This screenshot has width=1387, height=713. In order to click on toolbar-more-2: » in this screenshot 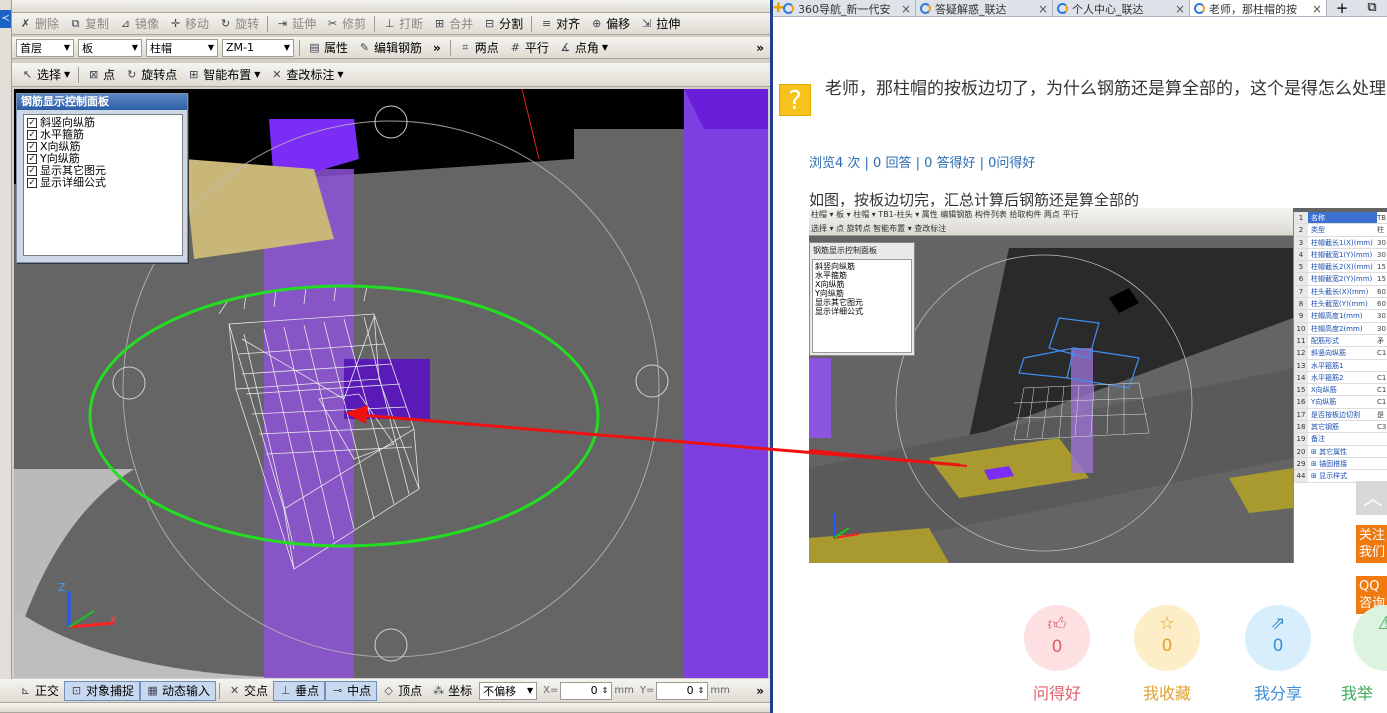, I will do `click(760, 48)`.